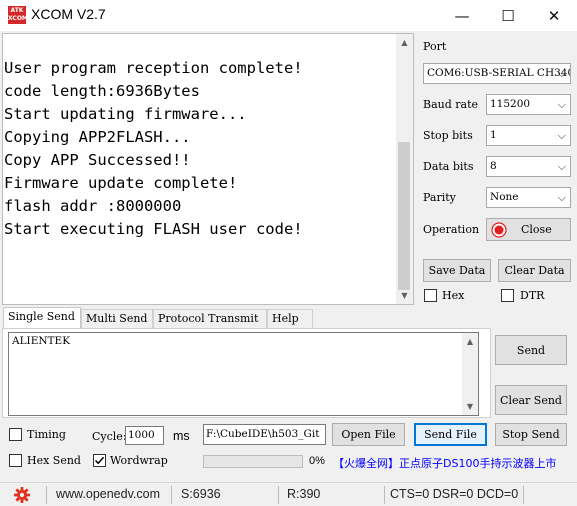  I want to click on gear-icon, so click(22, 495).